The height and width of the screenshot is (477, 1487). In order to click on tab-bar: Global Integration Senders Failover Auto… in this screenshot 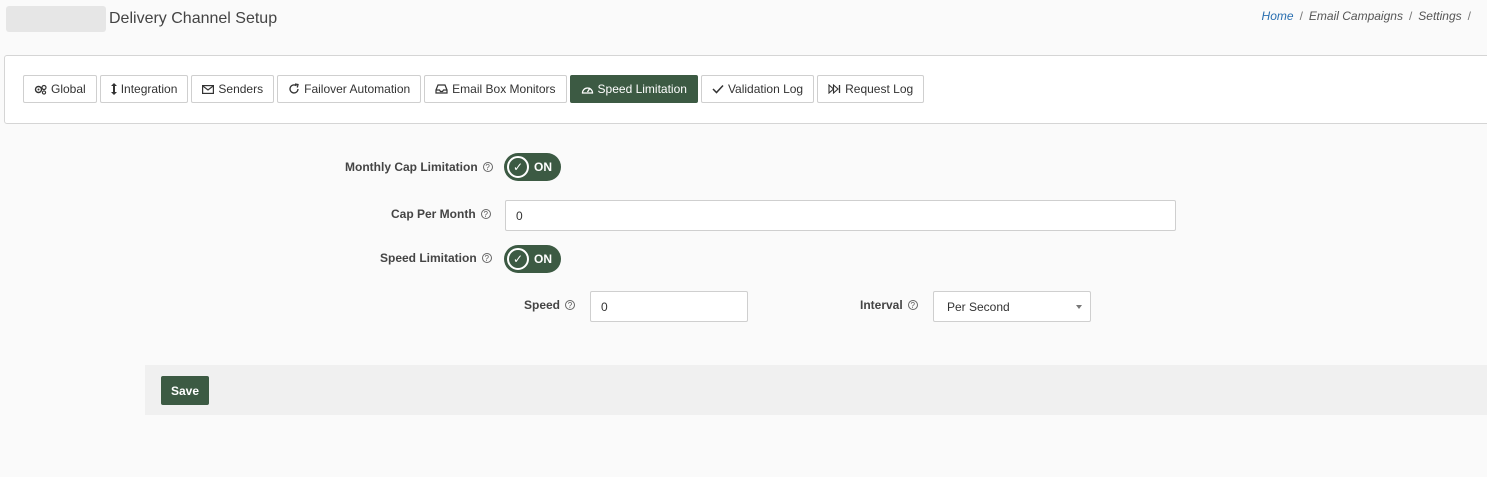, I will do `click(474, 89)`.